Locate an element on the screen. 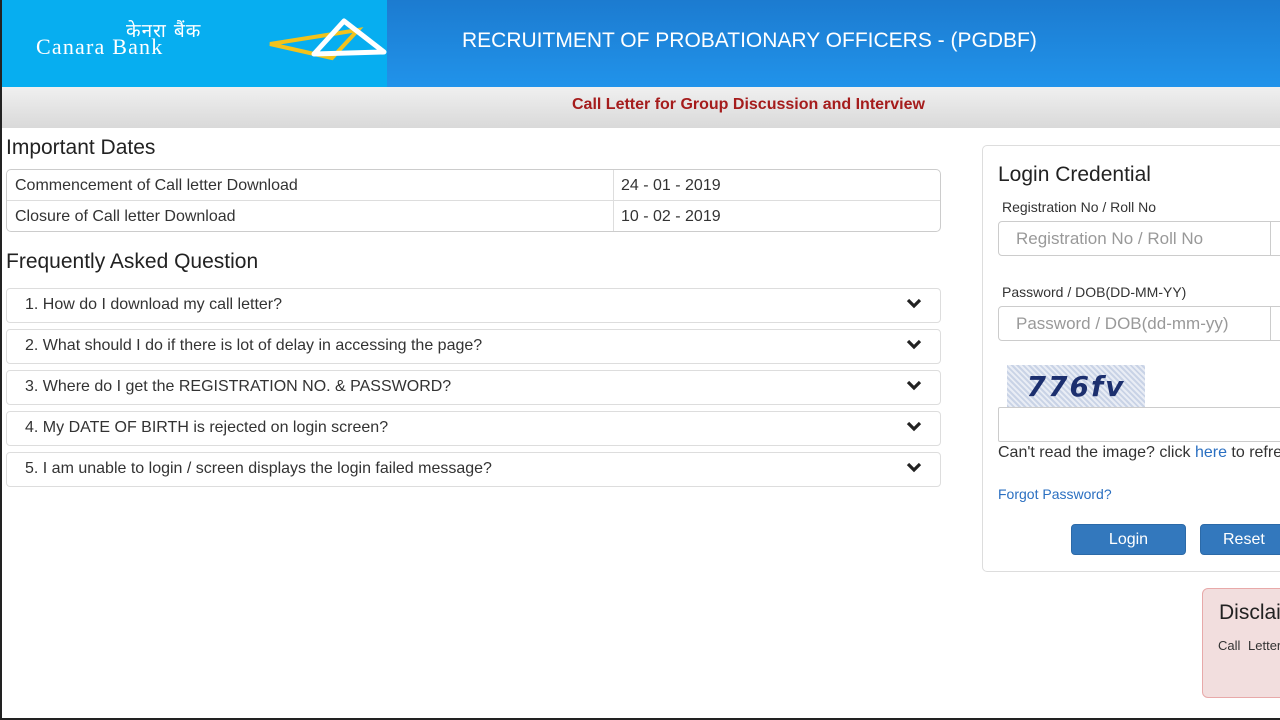 The image size is (1280, 720). reset-button: Reset is located at coordinates (1240, 539).